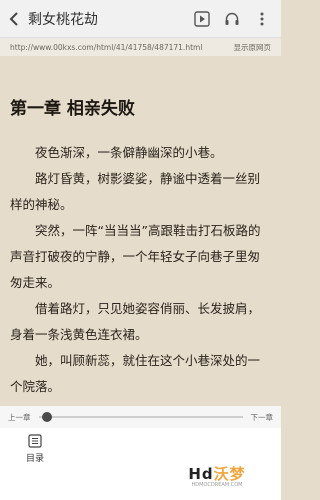 Image resolution: width=320 pixels, height=500 pixels. Describe the element at coordinates (35, 441) in the screenshot. I see `list-icon` at that location.